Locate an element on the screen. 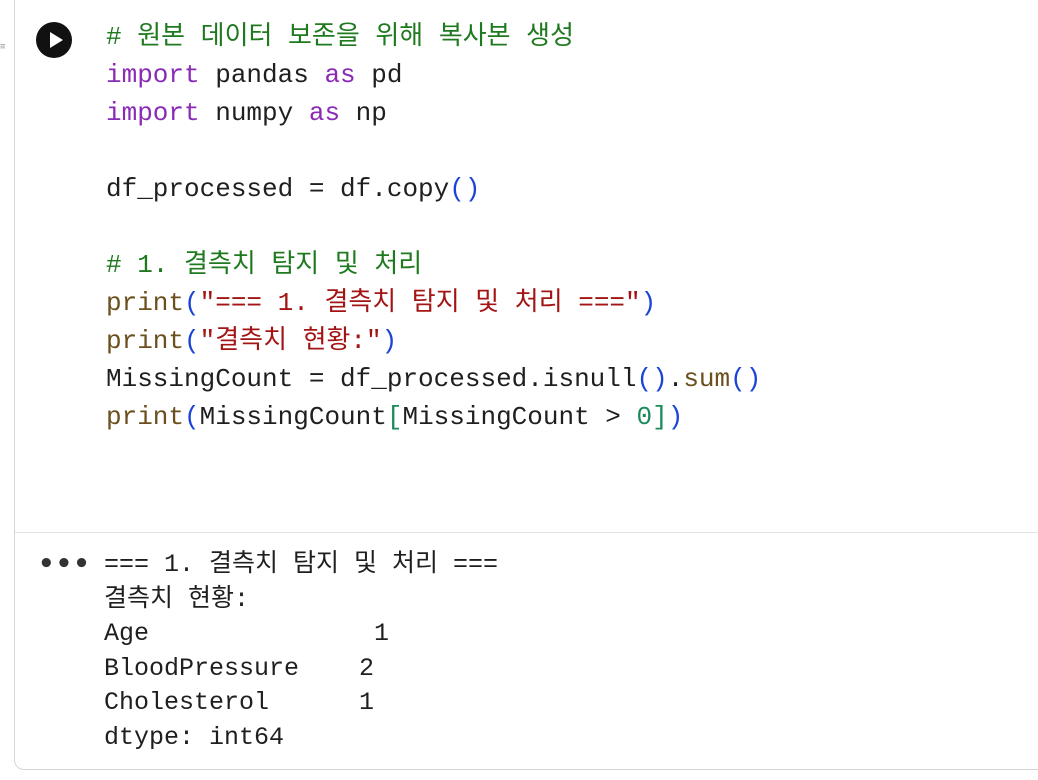 Image resolution: width=1038 pixels, height=780 pixels. output-actions-icon: ••• is located at coordinates (64, 564).